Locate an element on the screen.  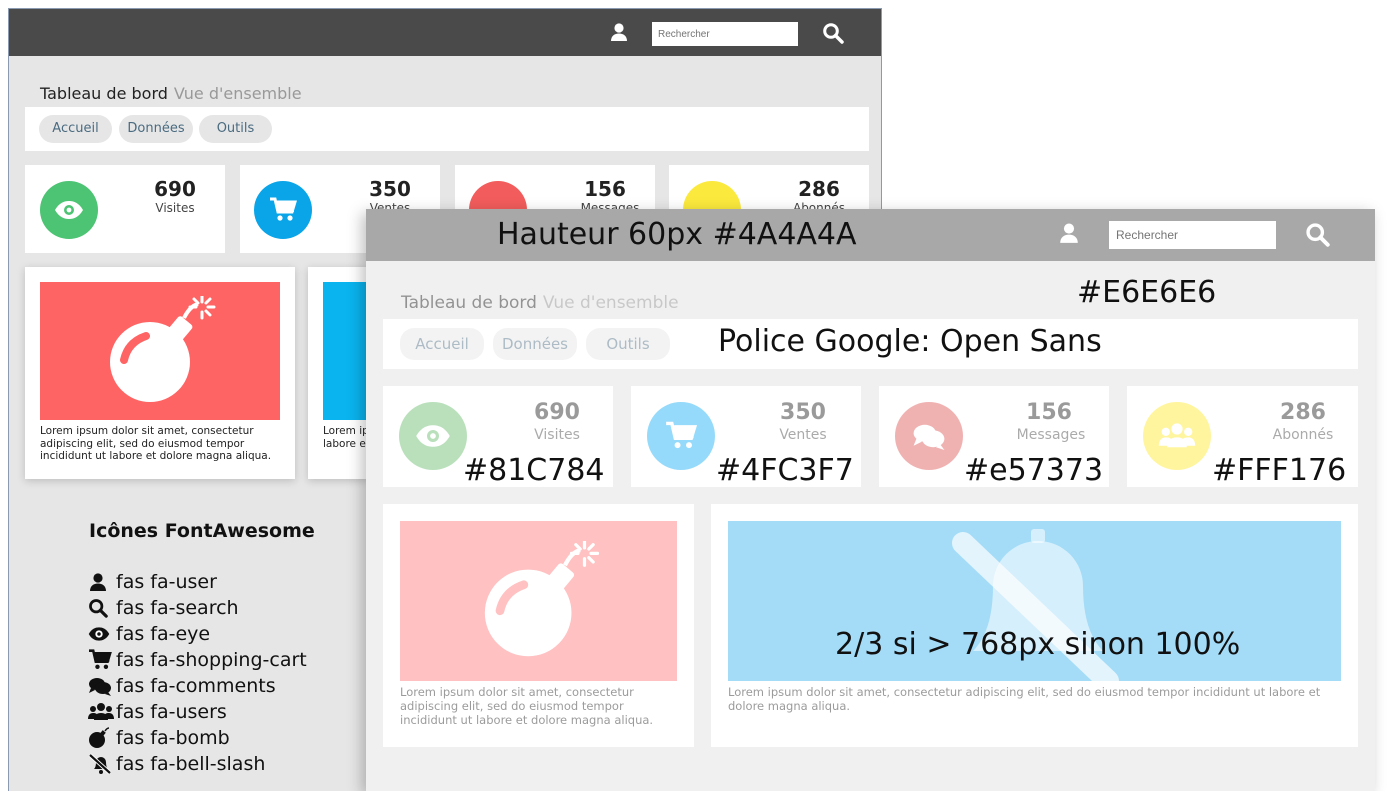
legend-title: Icônes FontAwesome is located at coordinates (202, 531).